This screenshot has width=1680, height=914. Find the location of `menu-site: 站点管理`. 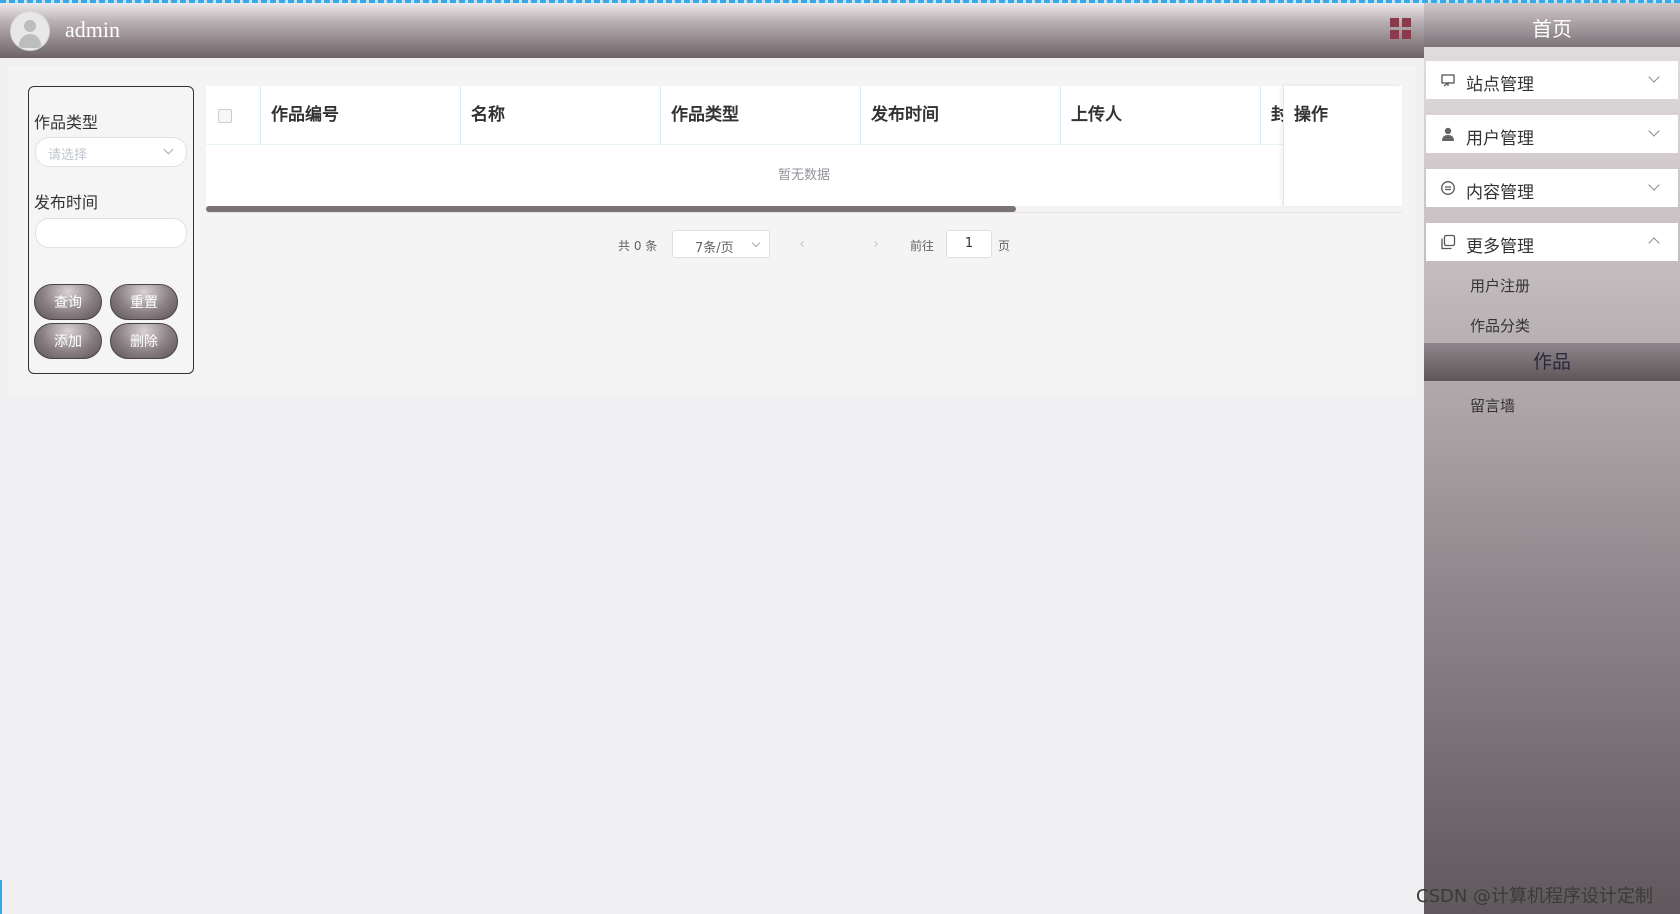

menu-site: 站点管理 is located at coordinates (1552, 80).